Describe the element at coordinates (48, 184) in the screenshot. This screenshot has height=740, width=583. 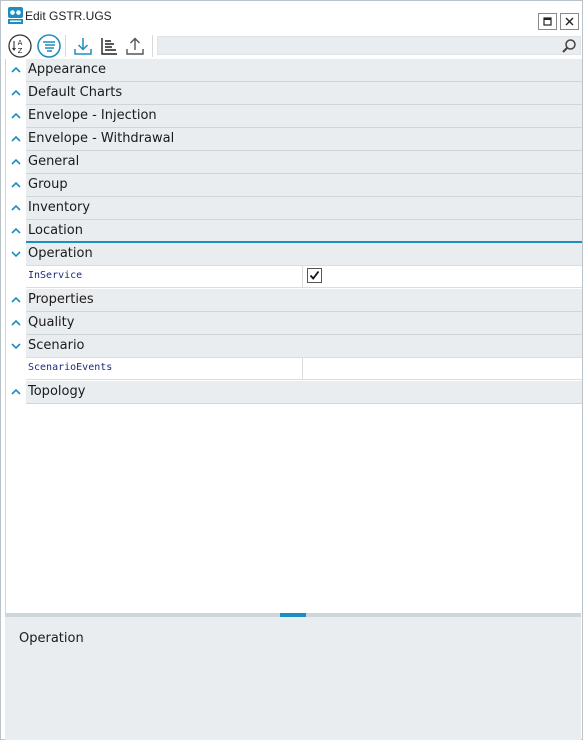
I see `category-label: Group` at that location.